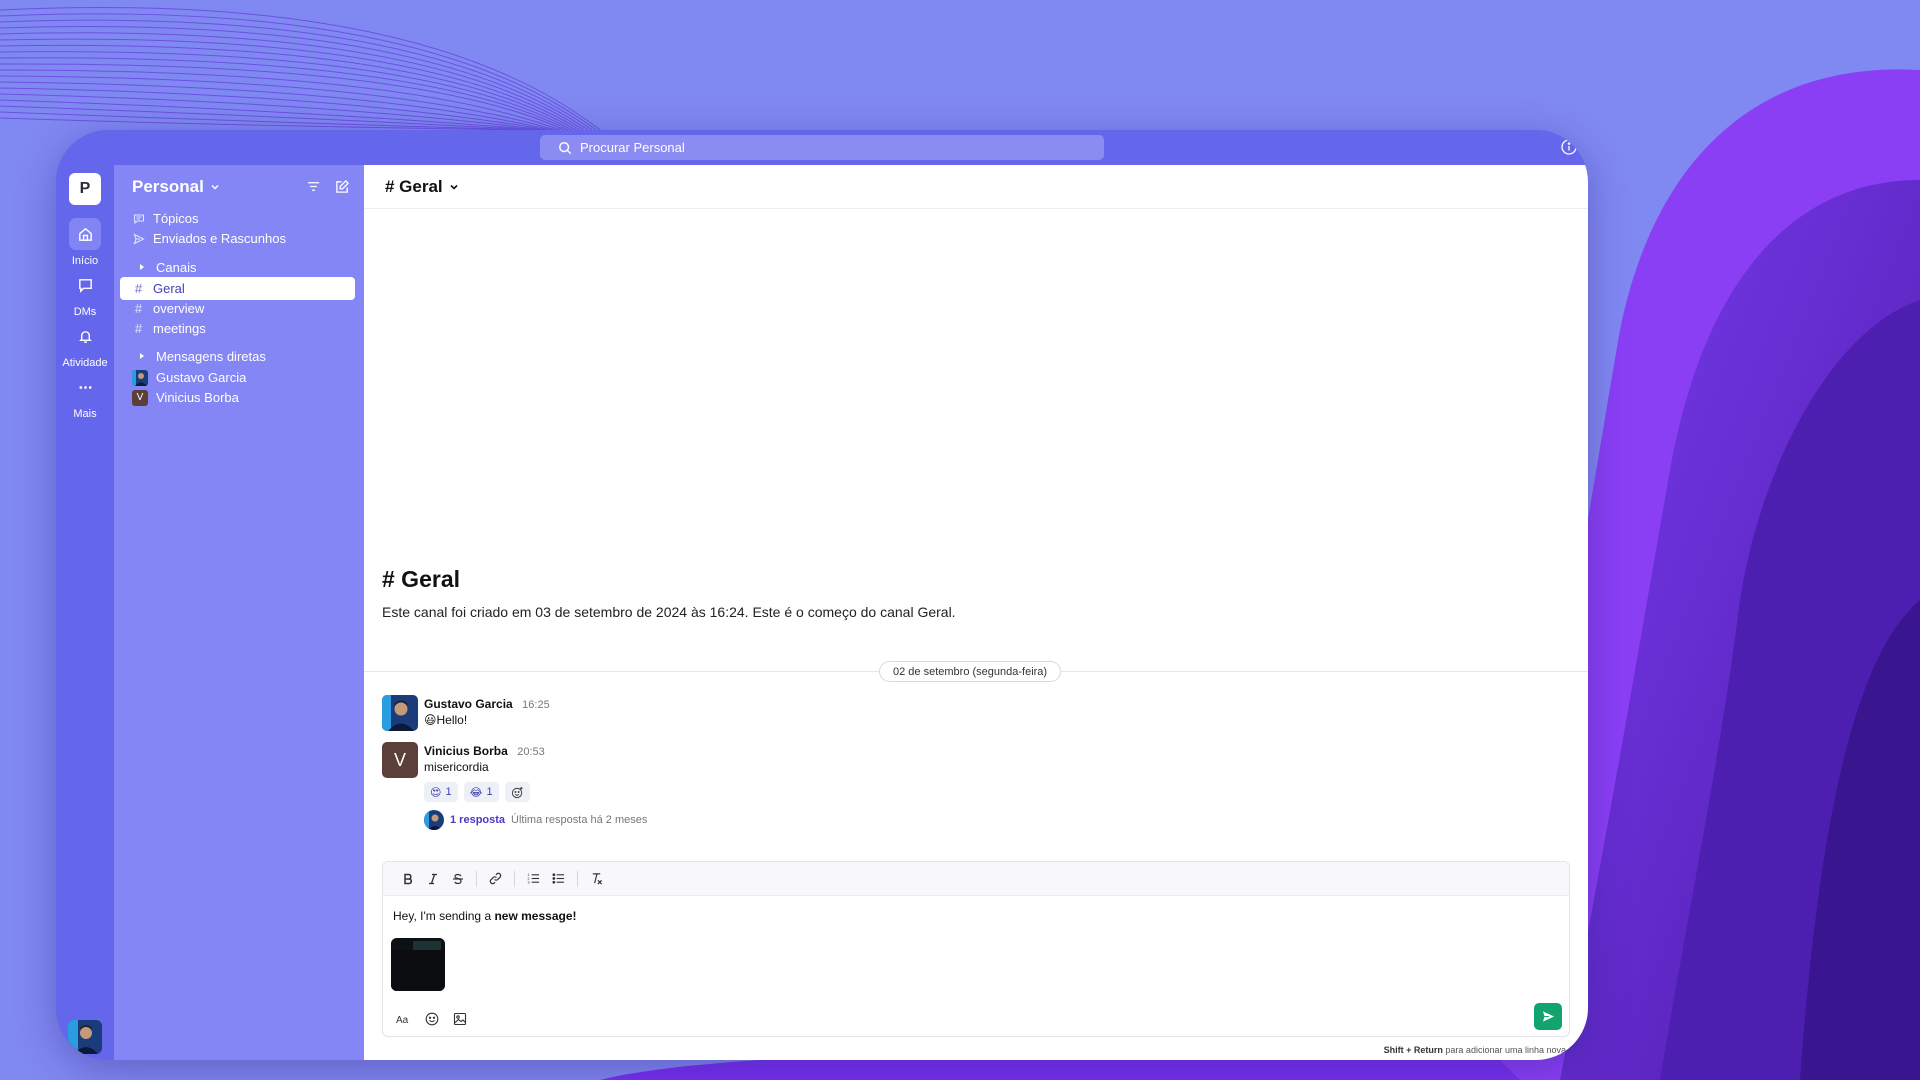 This screenshot has height=1080, width=1920. Describe the element at coordinates (528, 883) in the screenshot. I see `svg-text: 3` at that location.